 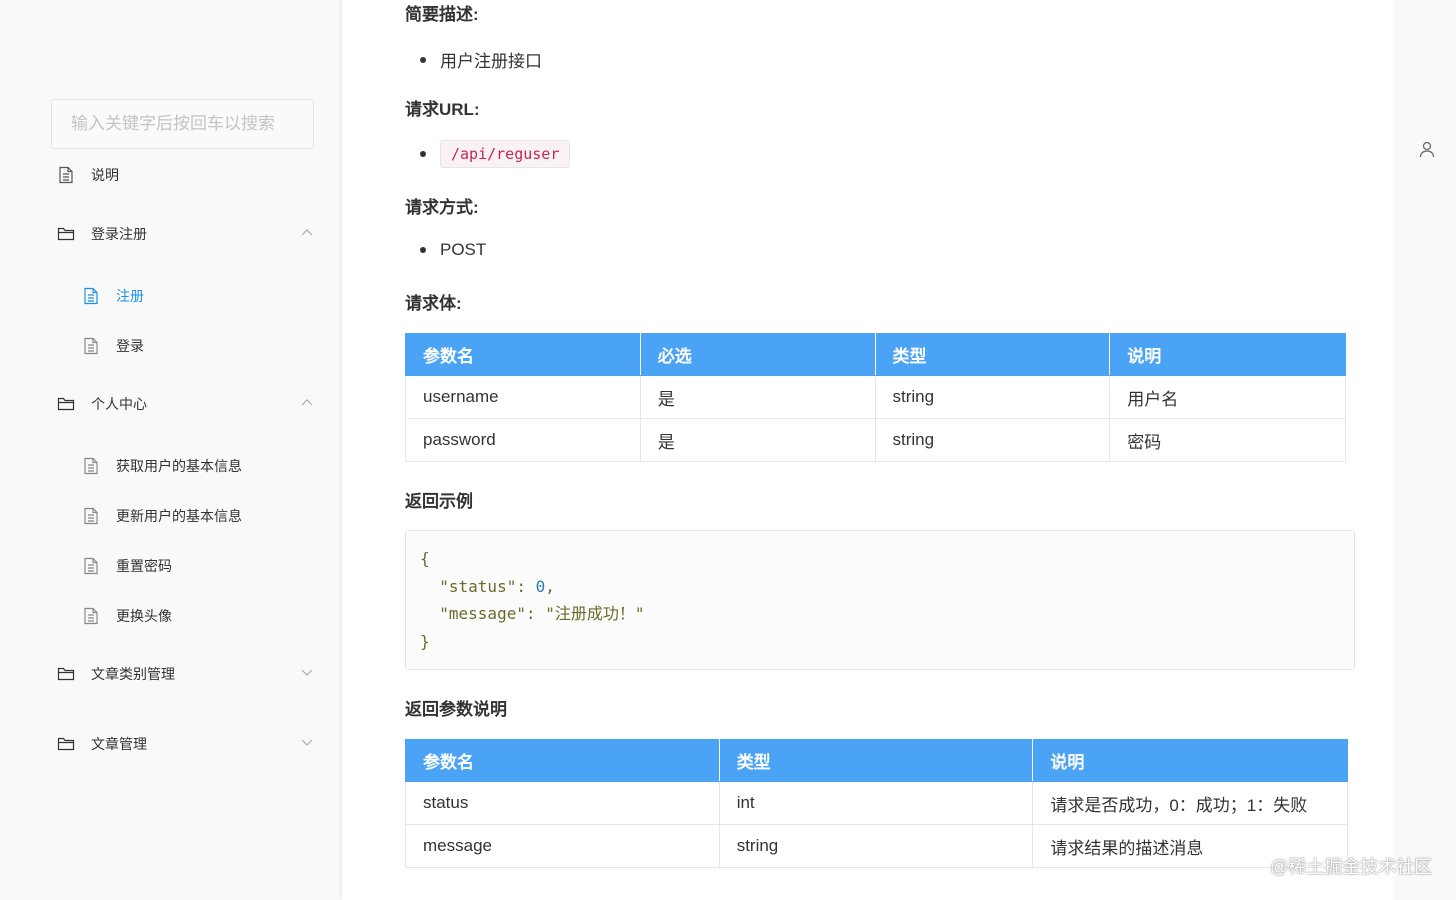 I want to click on table-cell: 用户名, so click(x=1227, y=397).